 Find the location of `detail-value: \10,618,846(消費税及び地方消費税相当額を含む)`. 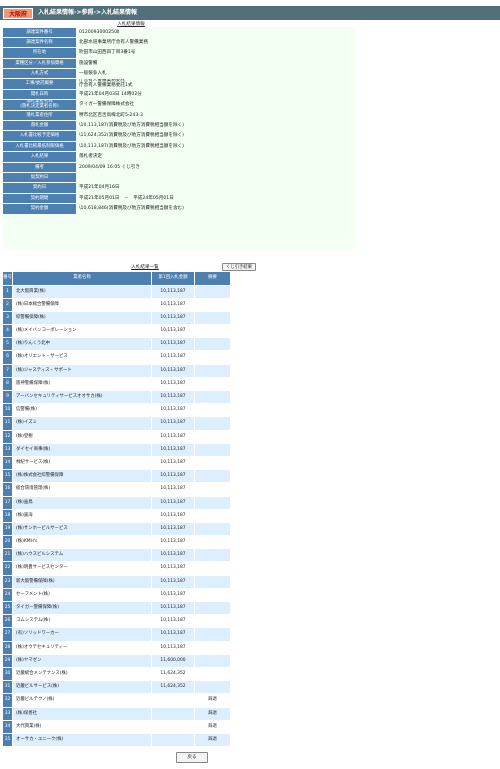

detail-value: \10,618,846(消費税及び地方消費税相当額を含む) is located at coordinates (131, 209).